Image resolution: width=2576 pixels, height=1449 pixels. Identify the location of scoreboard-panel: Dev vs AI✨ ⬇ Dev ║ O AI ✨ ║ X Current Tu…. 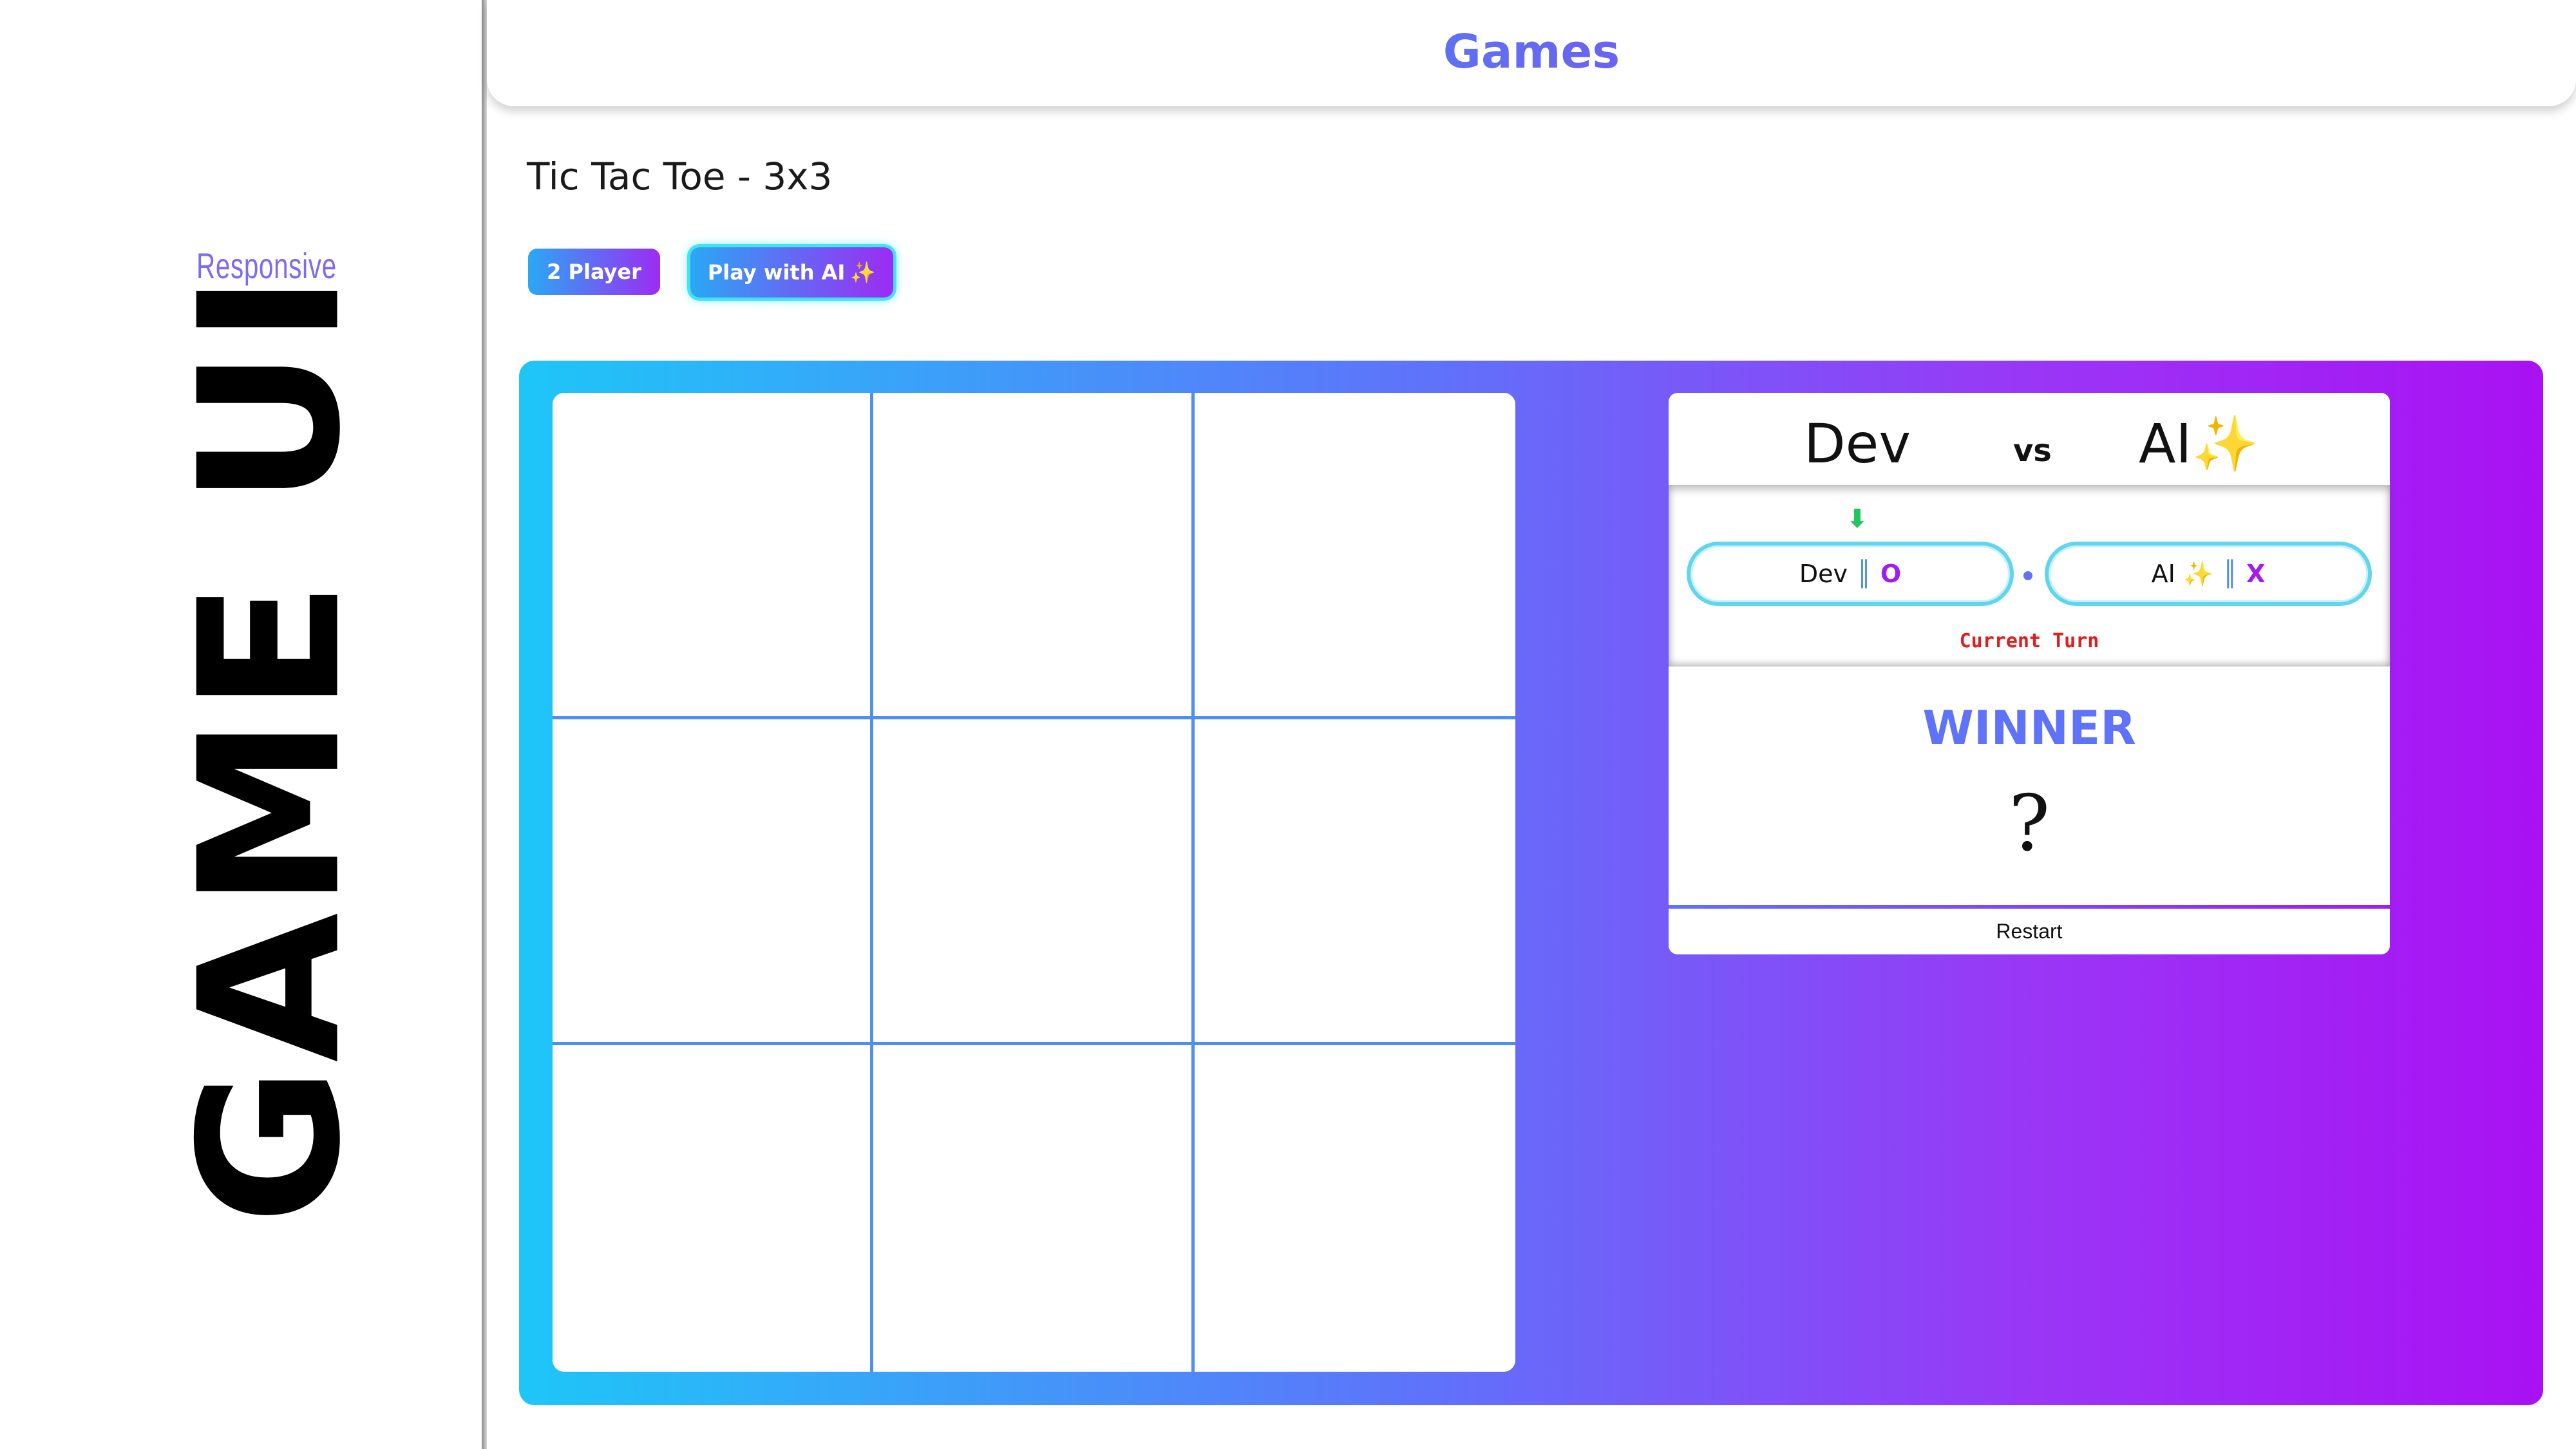
(2030, 674).